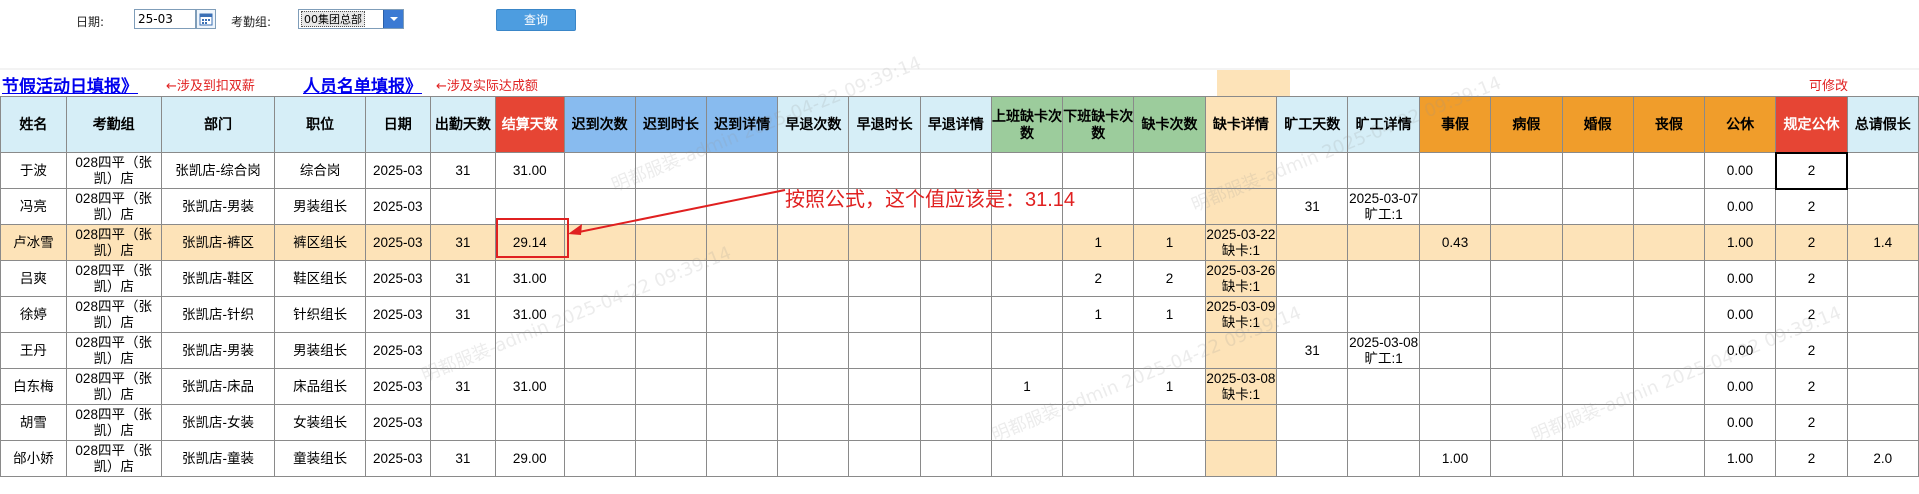  I want to click on col-header: 早退次数, so click(813, 124).